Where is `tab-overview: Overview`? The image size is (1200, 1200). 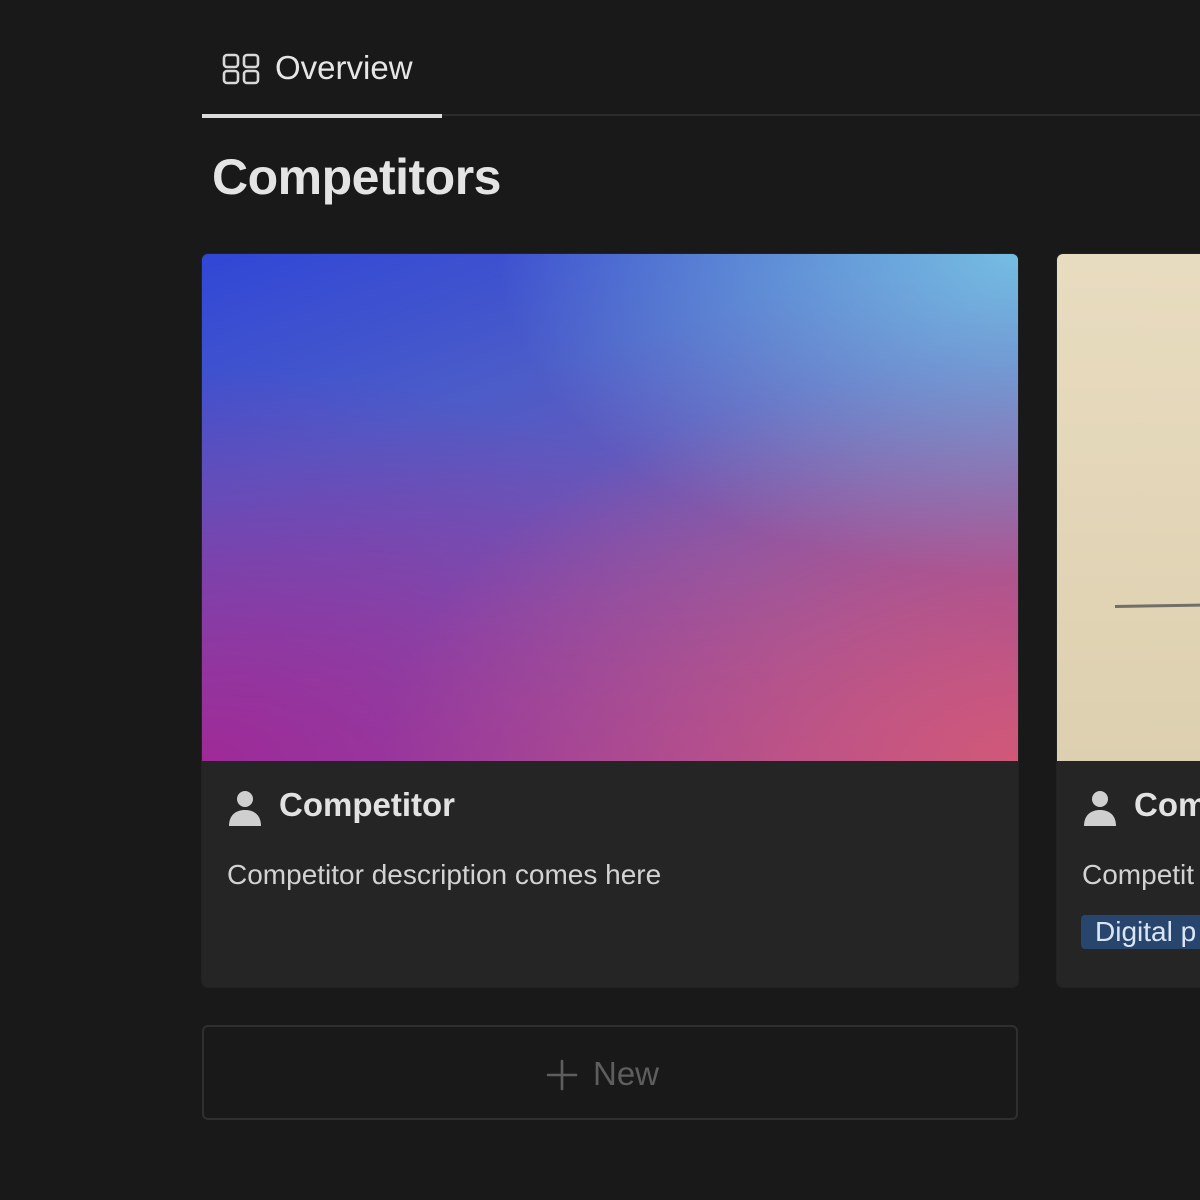
tab-overview: Overview is located at coordinates (322, 59).